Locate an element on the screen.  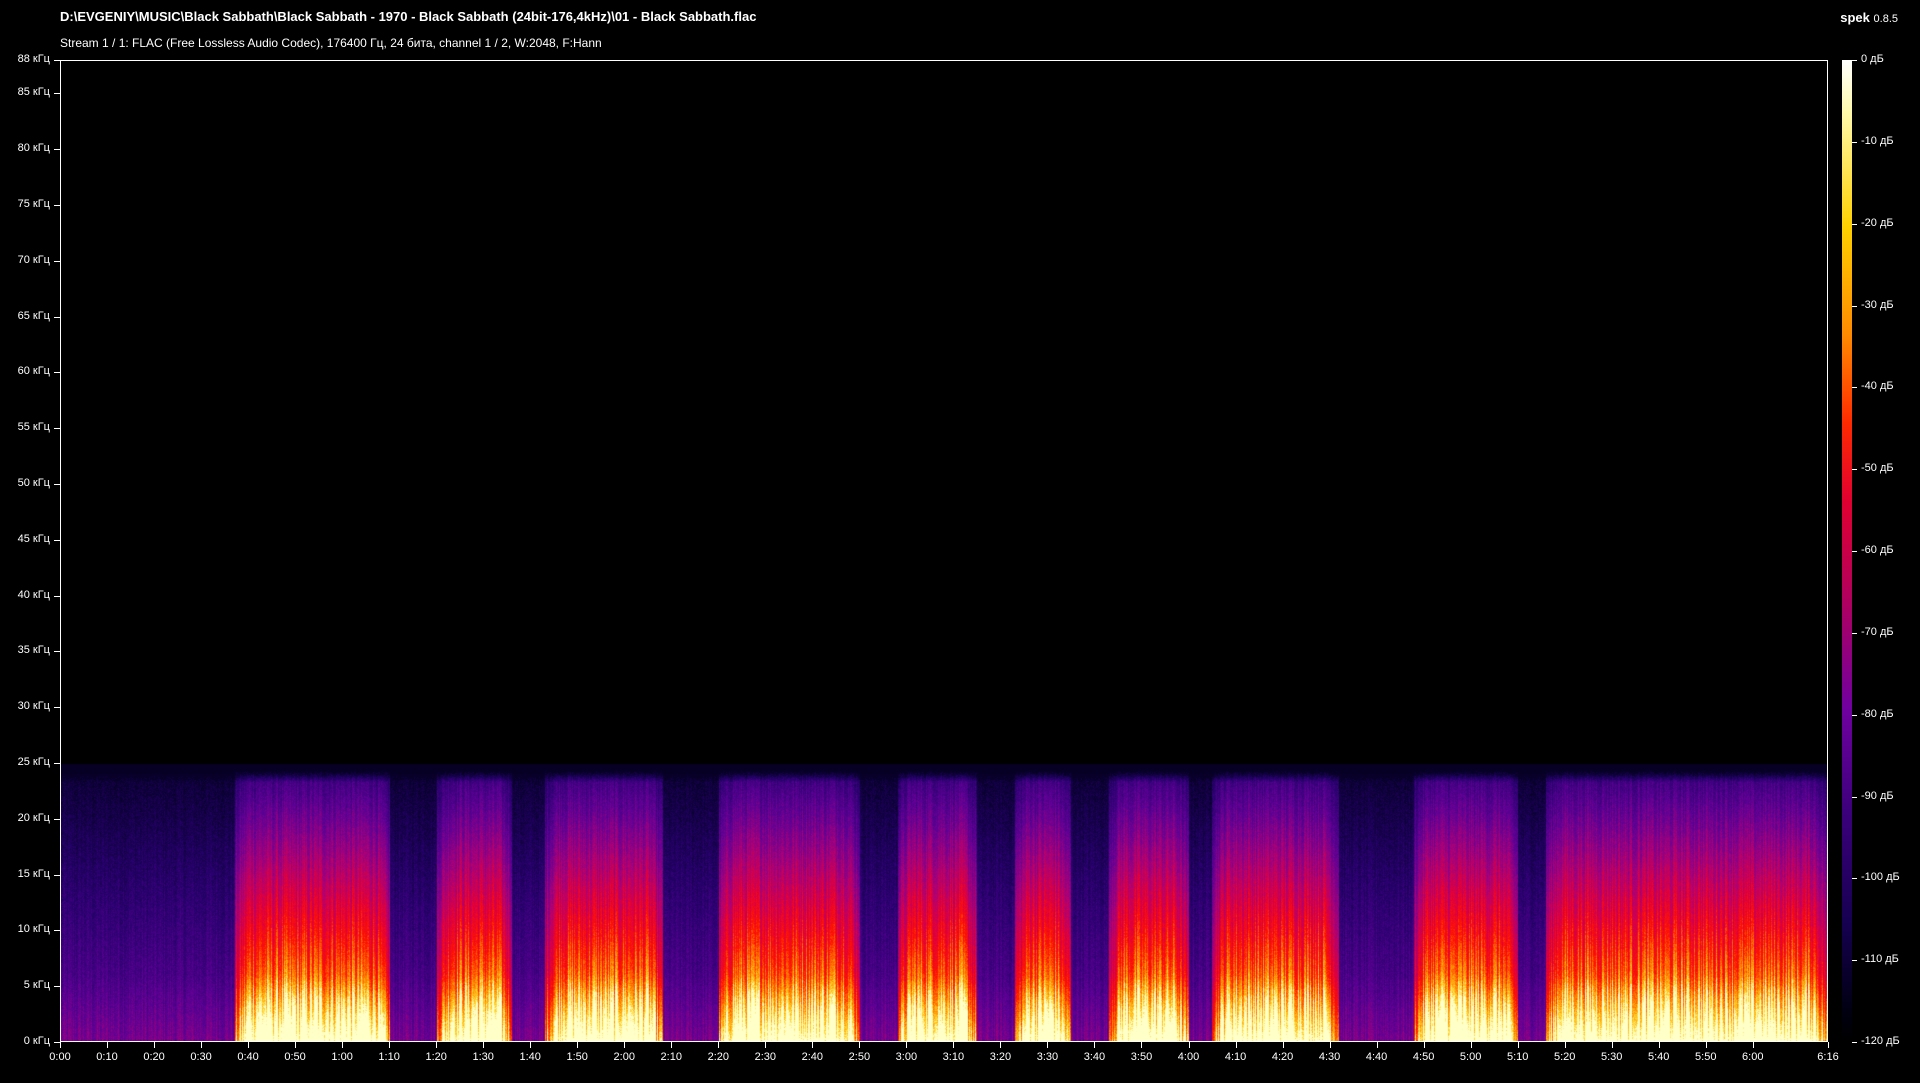
freq-tick-label: 0 кГц is located at coordinates (36, 1041).